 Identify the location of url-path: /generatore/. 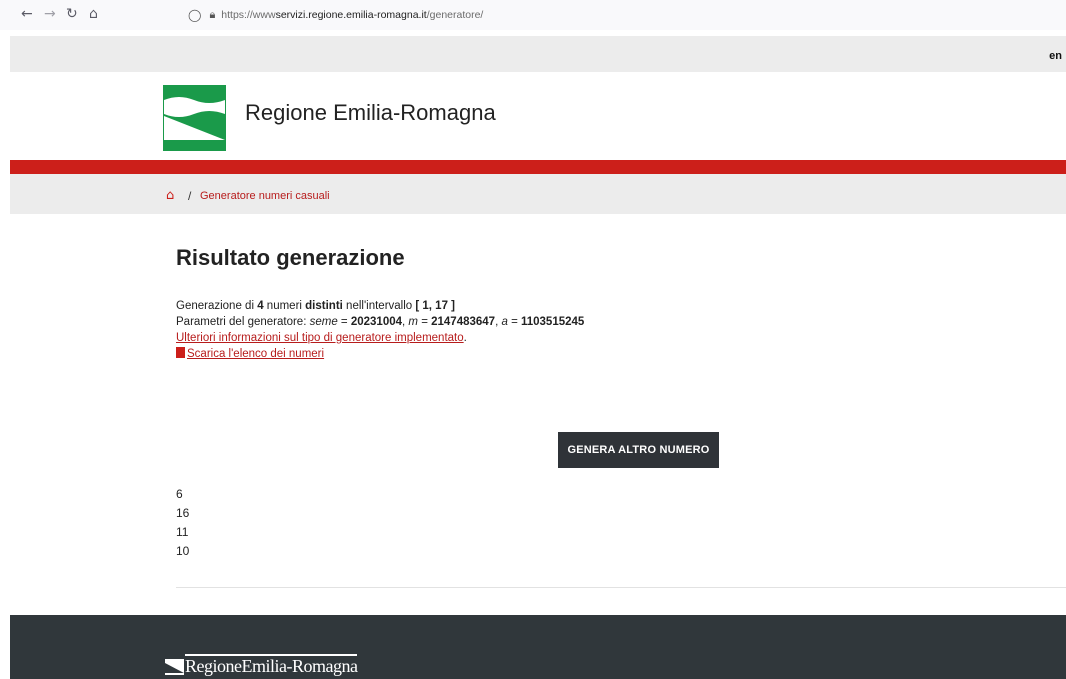
(455, 15).